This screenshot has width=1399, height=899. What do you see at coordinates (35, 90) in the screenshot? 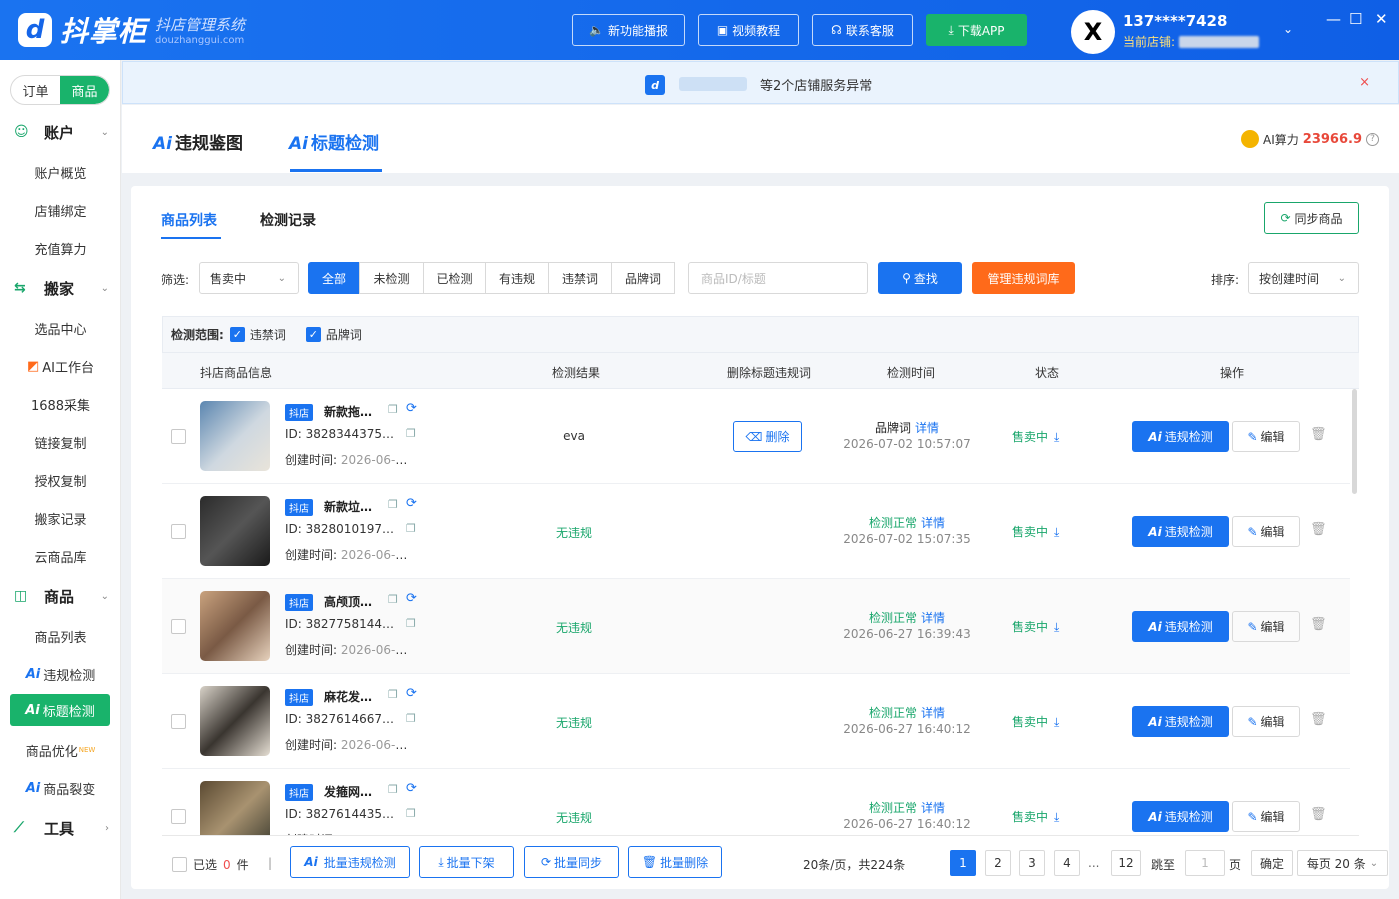
I see `mode-orders: 订单` at bounding box center [35, 90].